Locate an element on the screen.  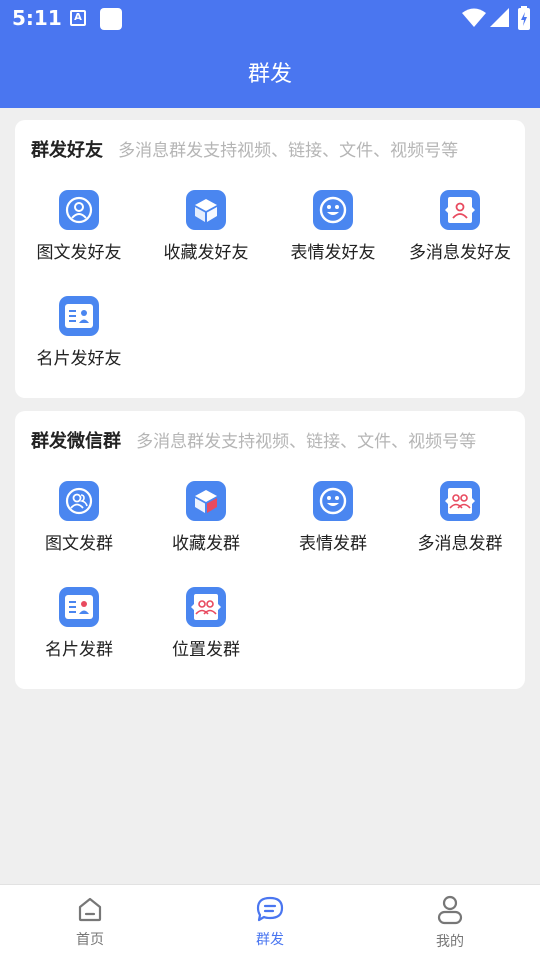
item-label: 名片发好友 is located at coordinates (79, 359).